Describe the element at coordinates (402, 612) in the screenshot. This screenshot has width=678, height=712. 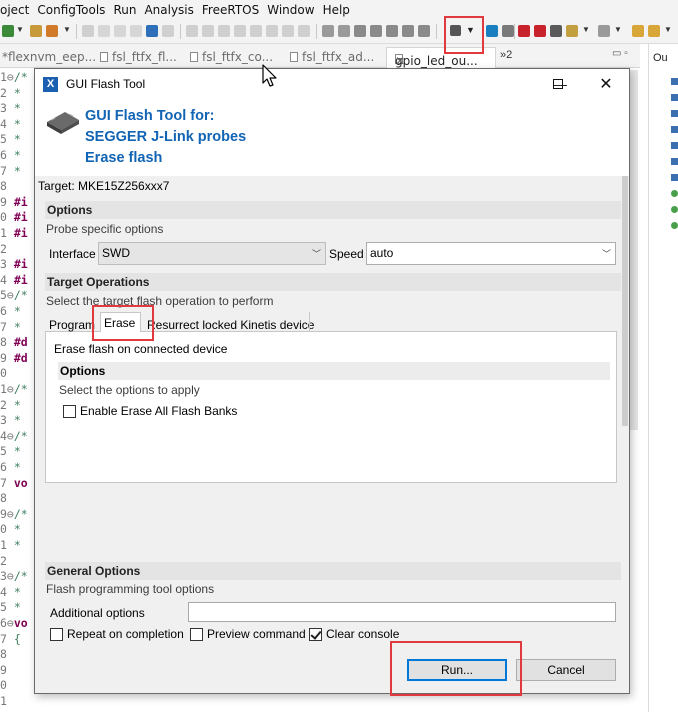
I see `additional-options-input` at that location.